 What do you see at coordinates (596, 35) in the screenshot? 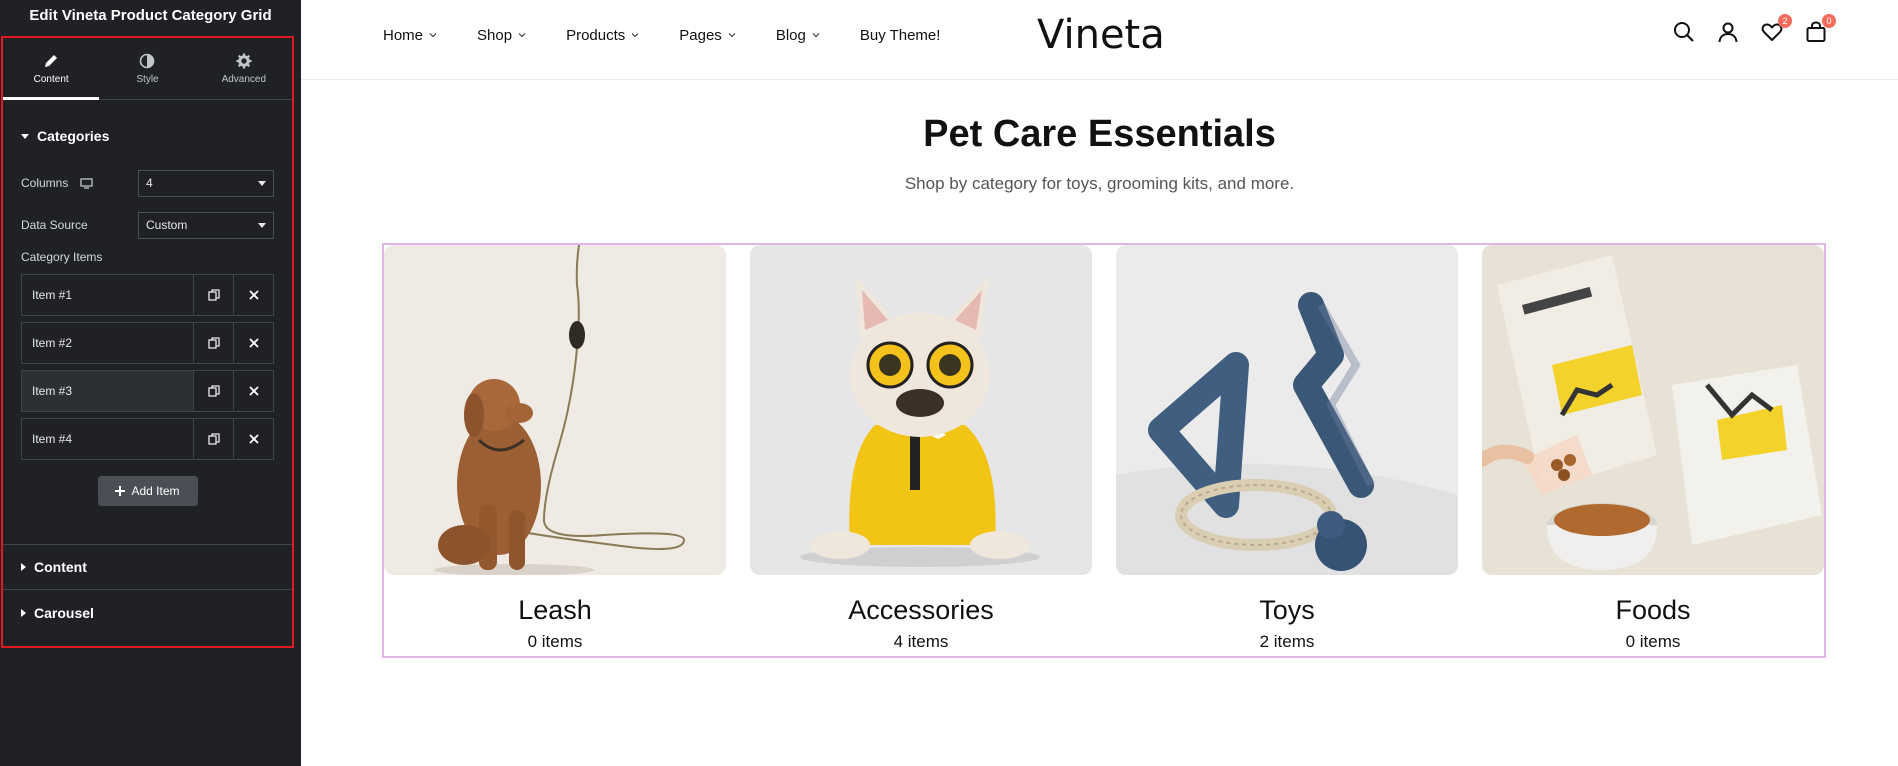
I see `nav-products-label: Products` at bounding box center [596, 35].